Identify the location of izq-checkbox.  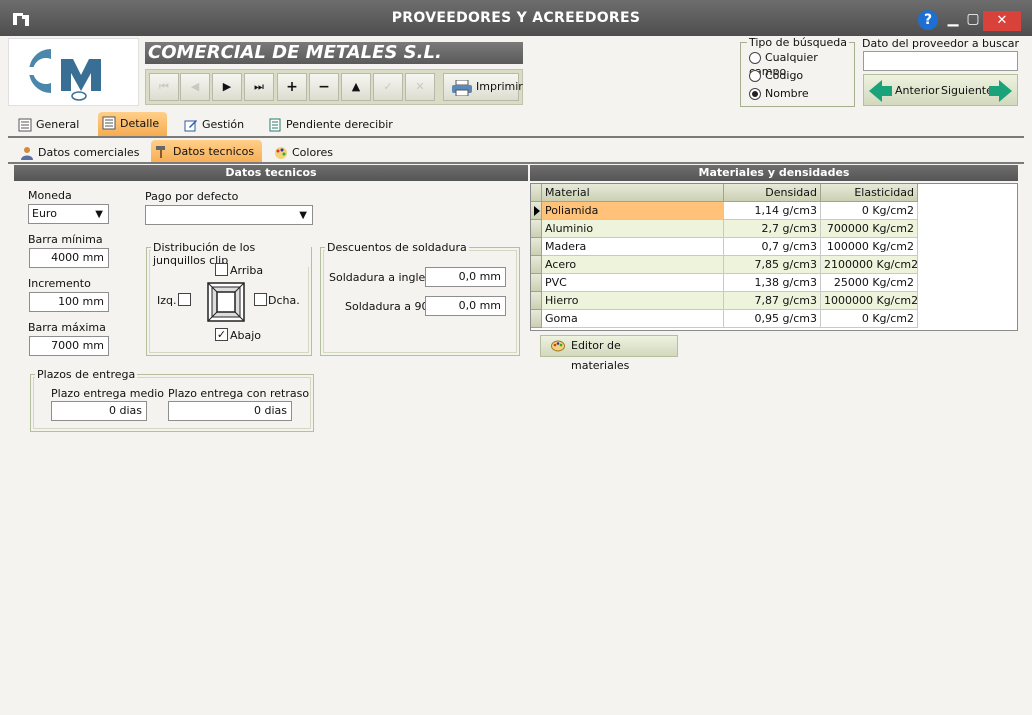
(184, 299).